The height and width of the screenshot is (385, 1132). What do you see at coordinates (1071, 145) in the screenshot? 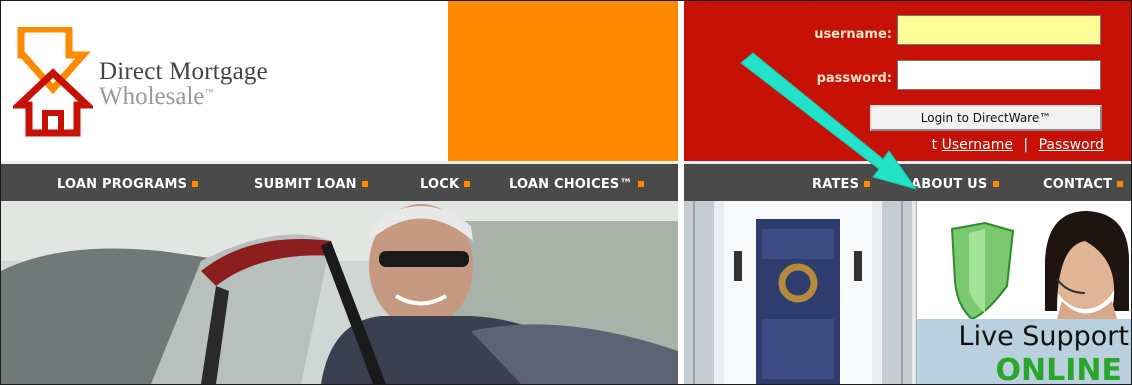
I see `forgot-password-link: Password` at bounding box center [1071, 145].